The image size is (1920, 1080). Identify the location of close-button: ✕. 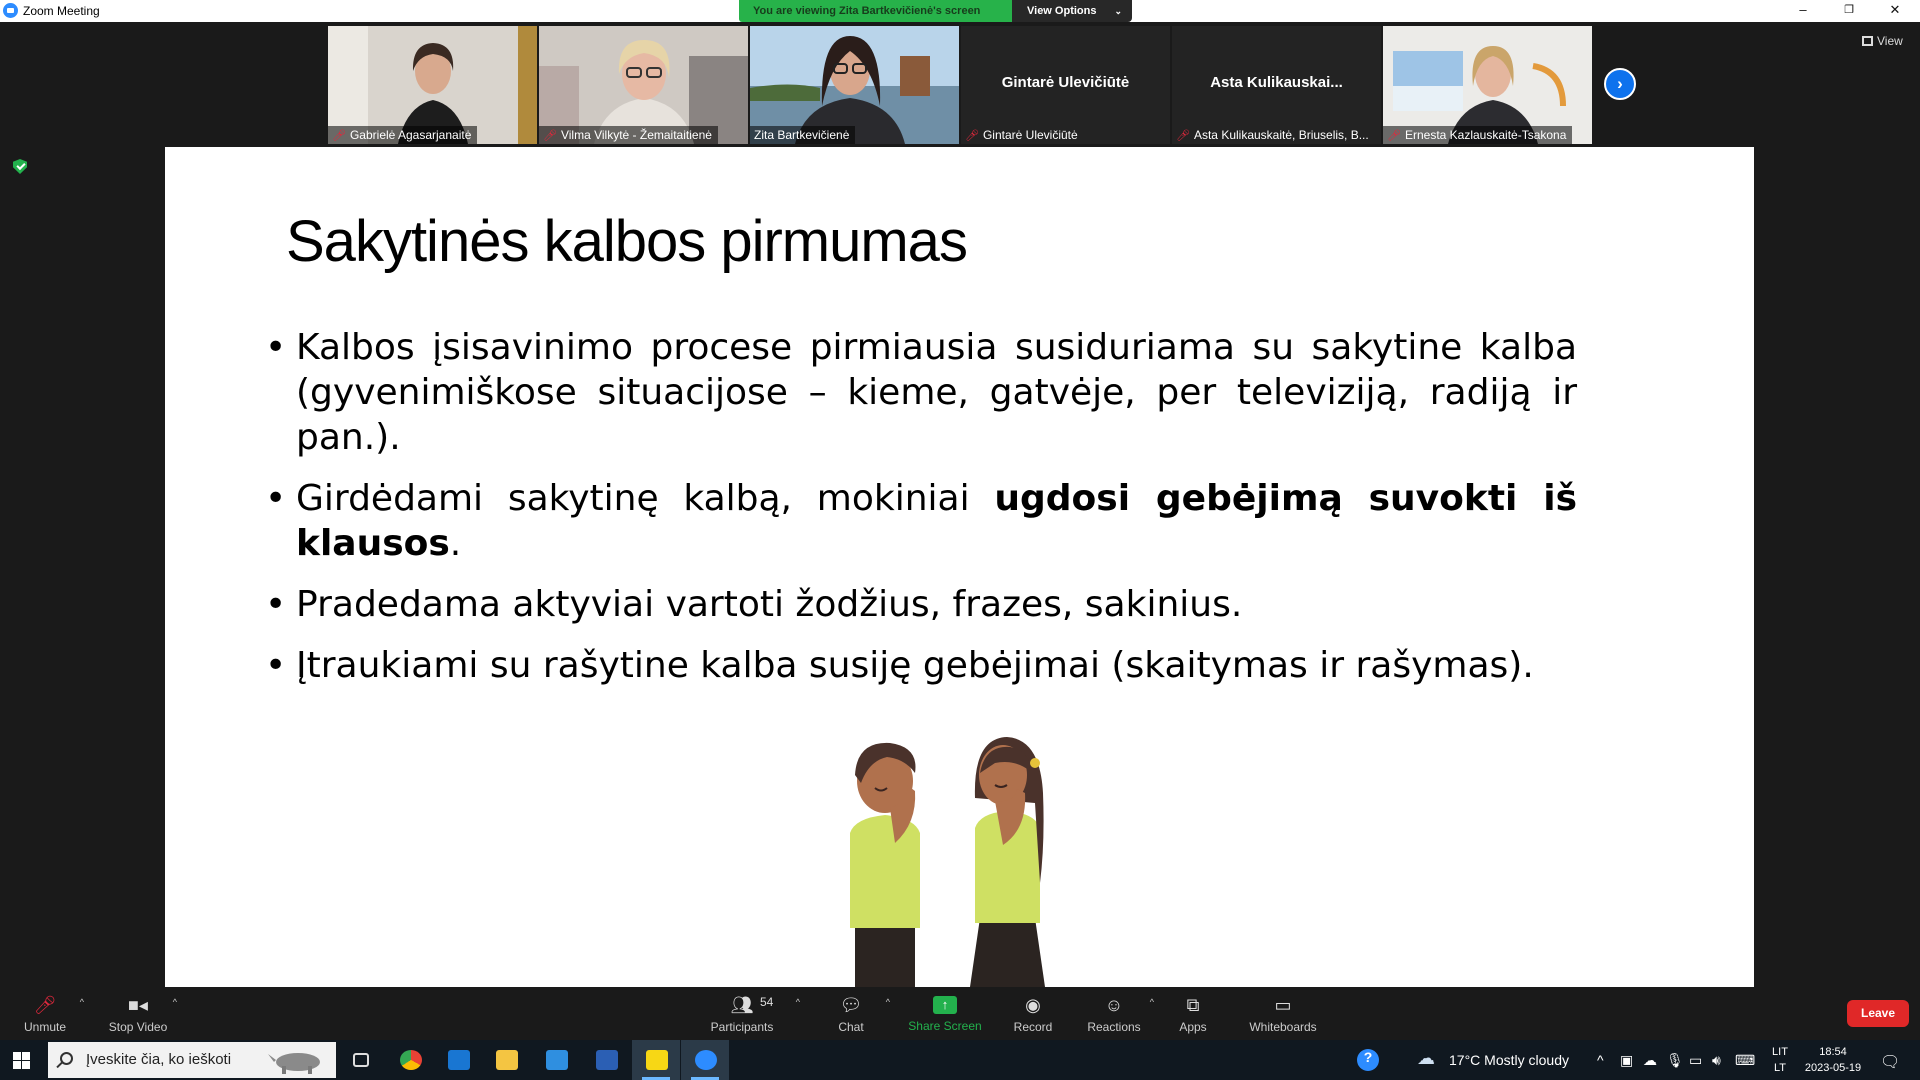
(1895, 11).